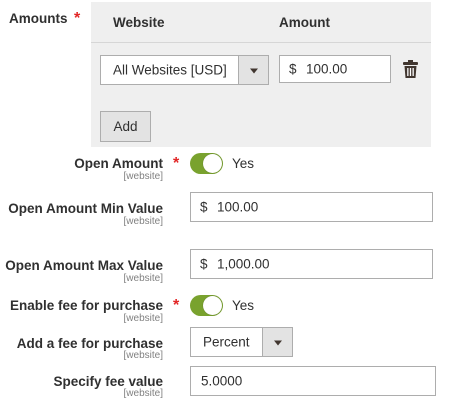 Image resolution: width=450 pixels, height=400 pixels. What do you see at coordinates (311, 264) in the screenshot?
I see `open-amount-max-input: $ 1,000.00` at bounding box center [311, 264].